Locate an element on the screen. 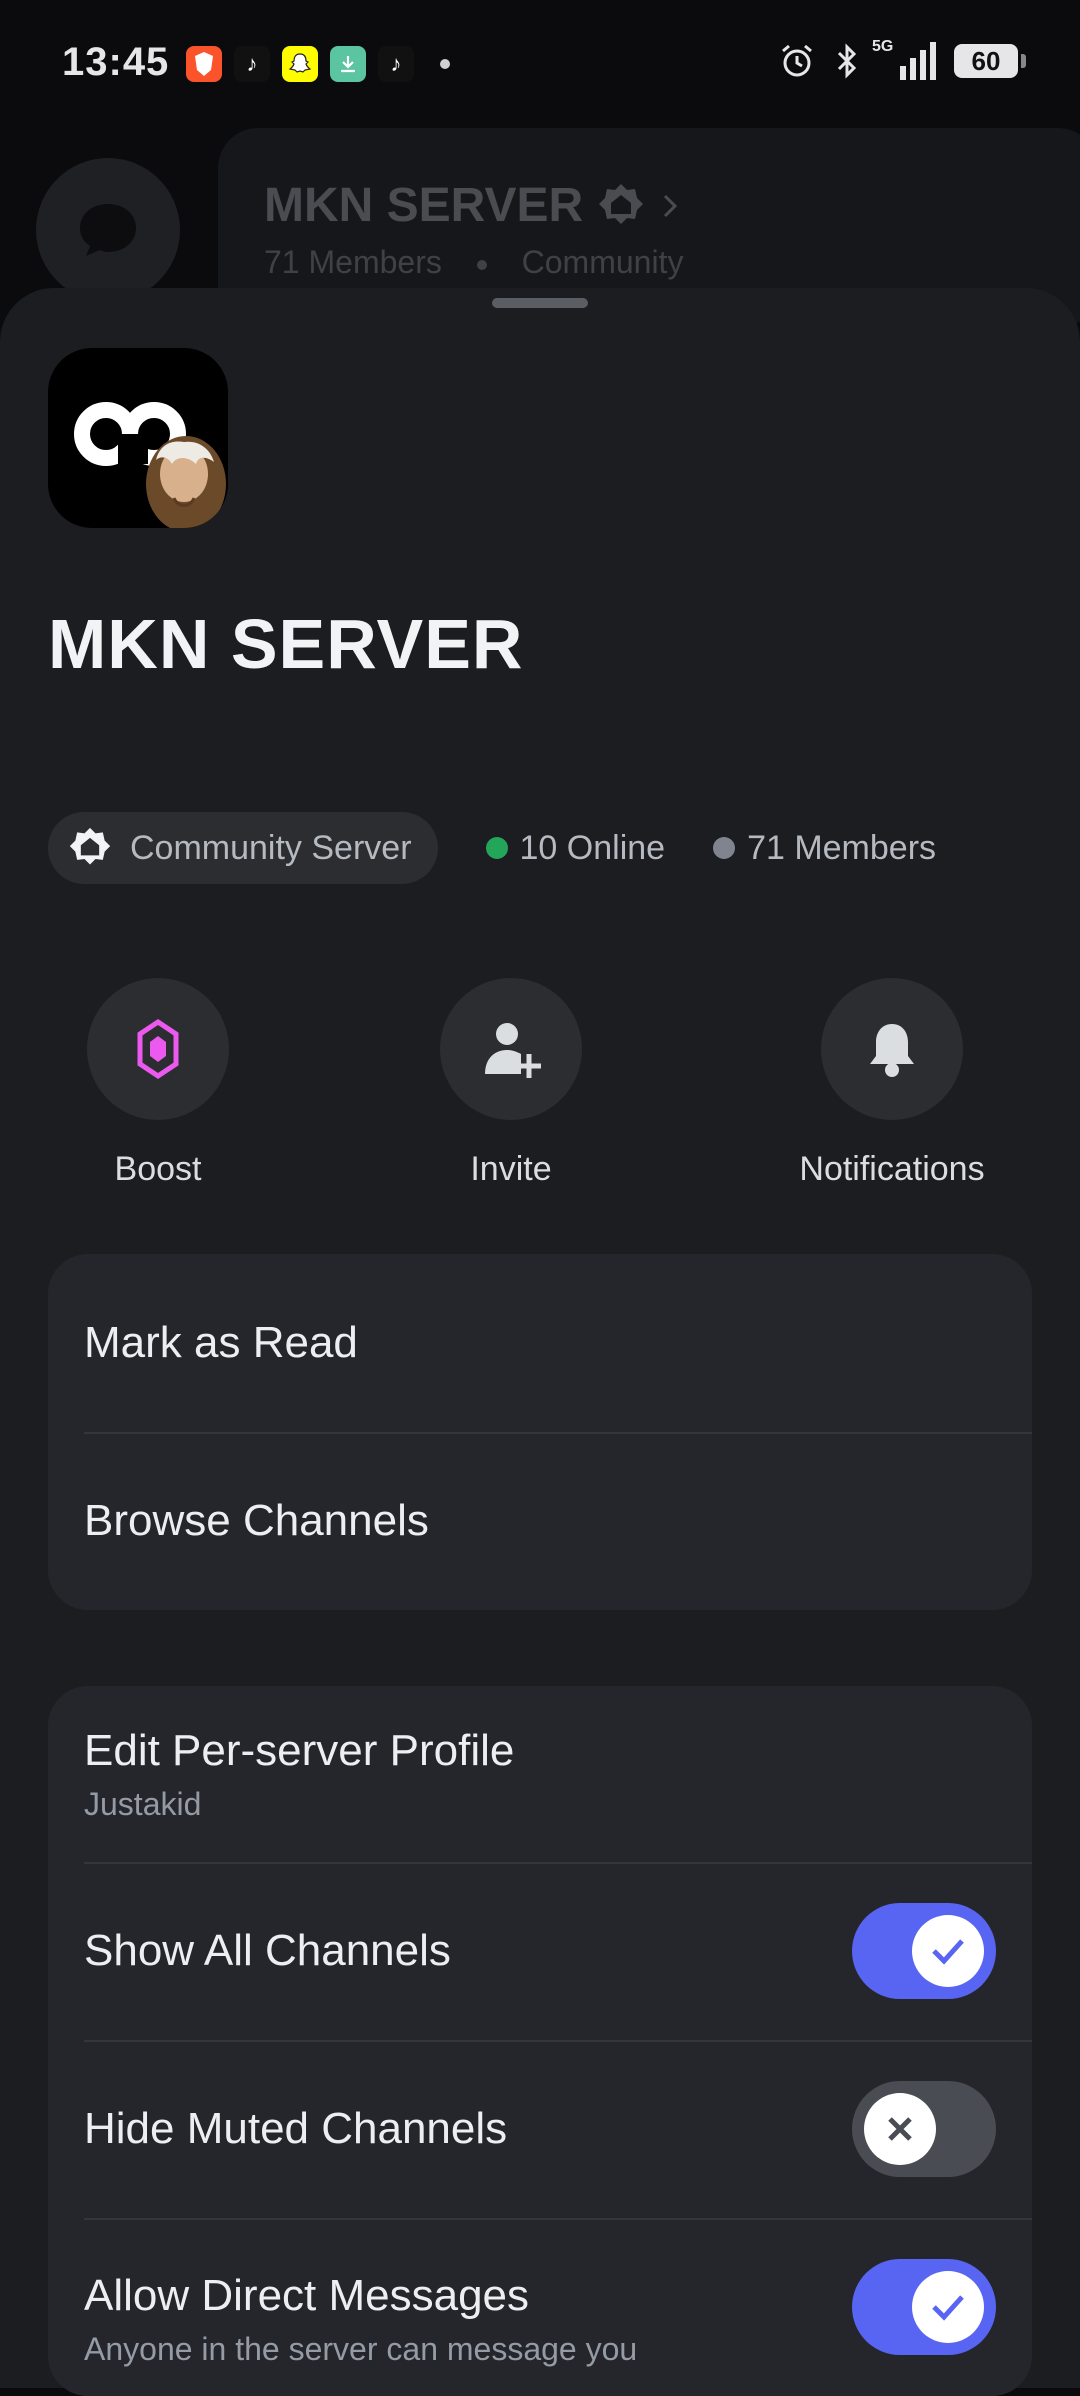 Image resolution: width=1080 pixels, height=2396 pixels. members-dot is located at coordinates (724, 848).